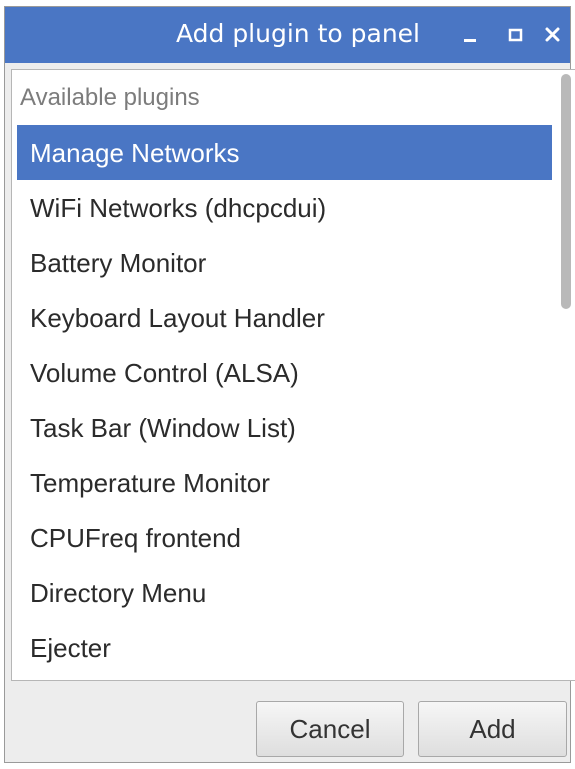 This screenshot has width=575, height=769. What do you see at coordinates (553, 35) in the screenshot?
I see `close-icon` at bounding box center [553, 35].